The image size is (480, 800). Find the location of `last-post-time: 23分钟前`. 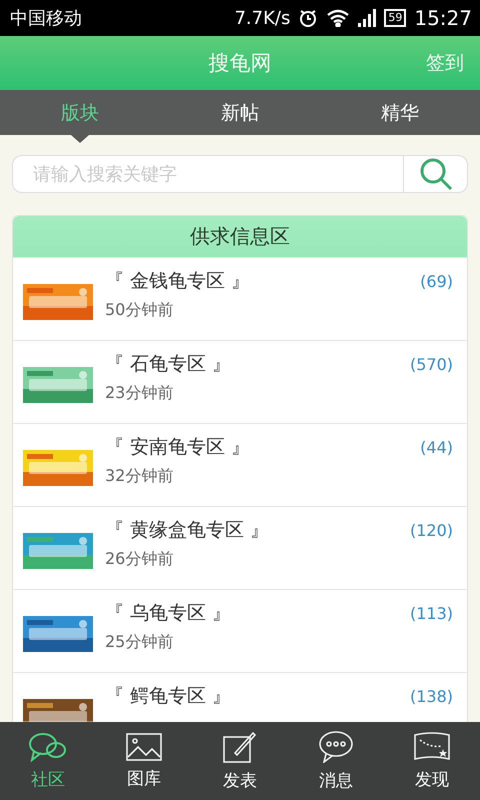

last-post-time: 23分钟前 is located at coordinates (139, 393).